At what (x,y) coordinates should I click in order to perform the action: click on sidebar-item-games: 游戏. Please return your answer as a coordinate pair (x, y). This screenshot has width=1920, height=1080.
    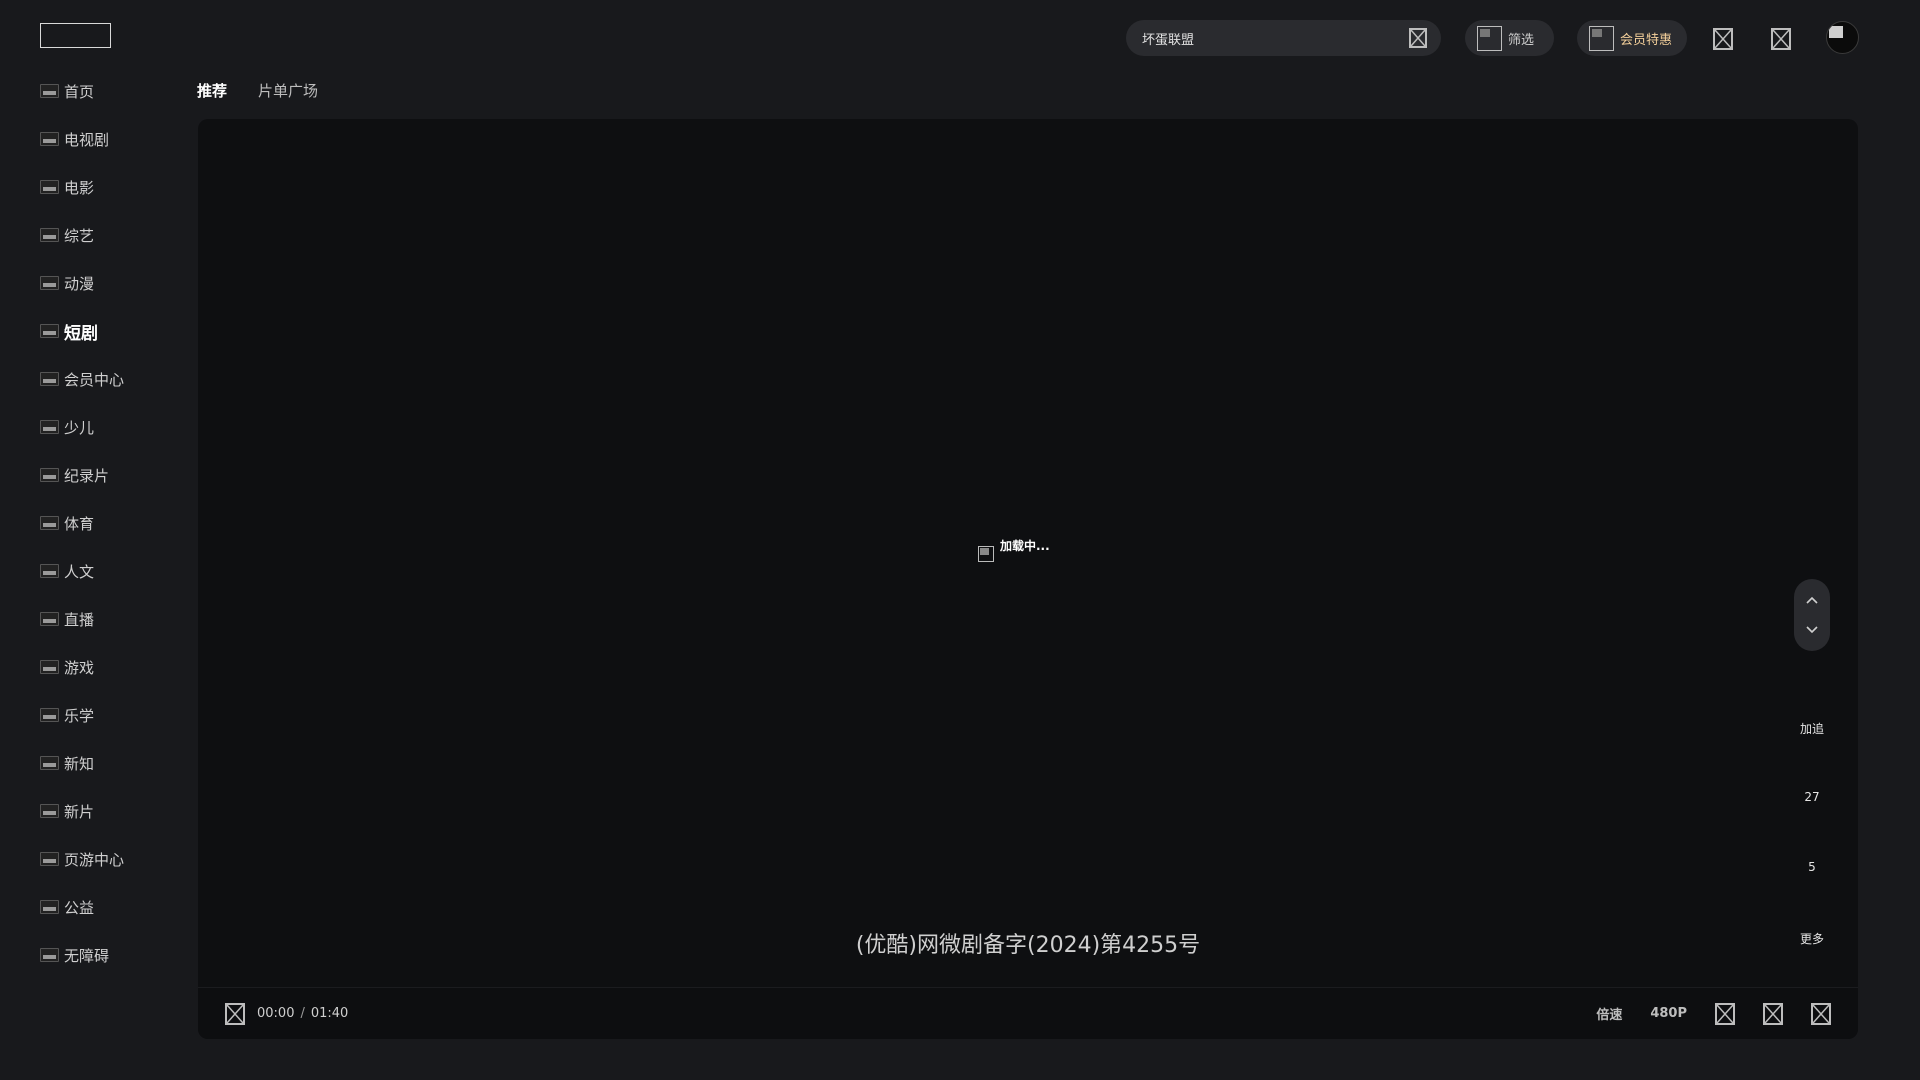
    Looking at the image, I should click on (67, 667).